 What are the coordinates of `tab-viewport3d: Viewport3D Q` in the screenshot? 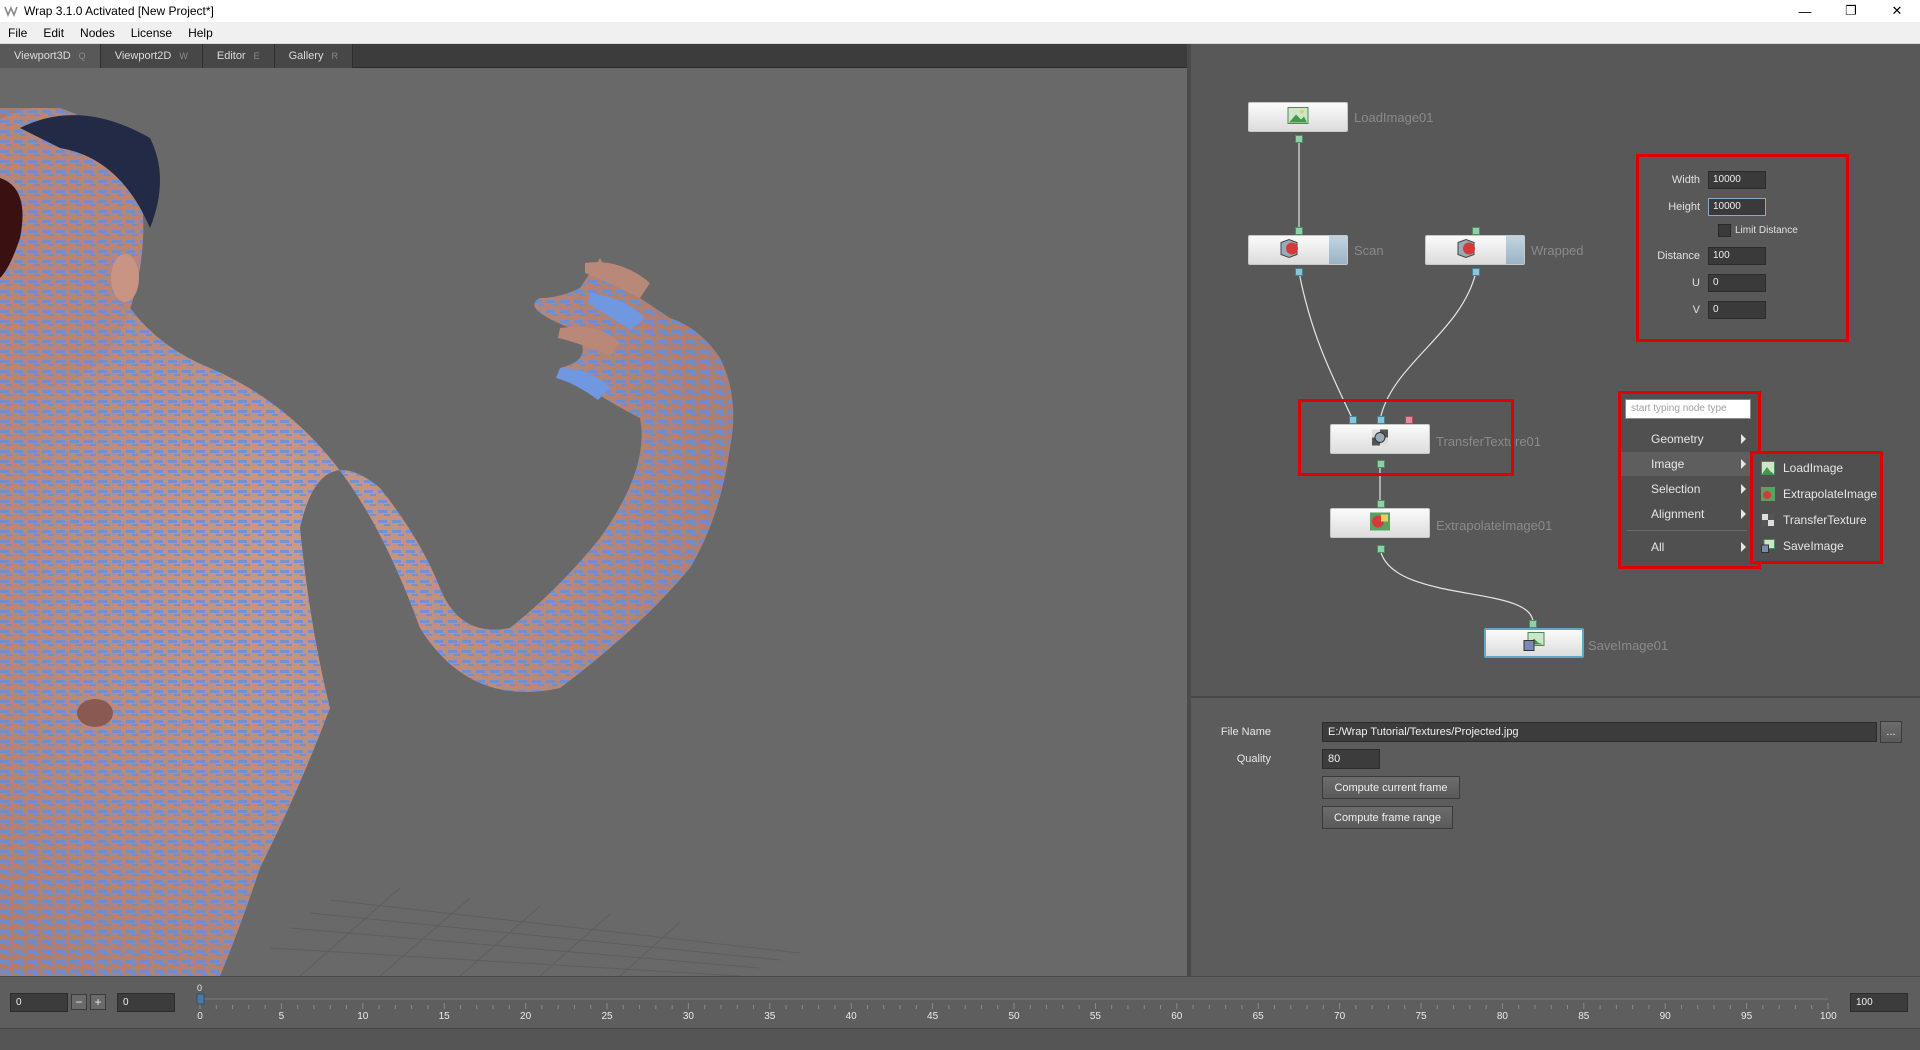 It's located at (50, 56).